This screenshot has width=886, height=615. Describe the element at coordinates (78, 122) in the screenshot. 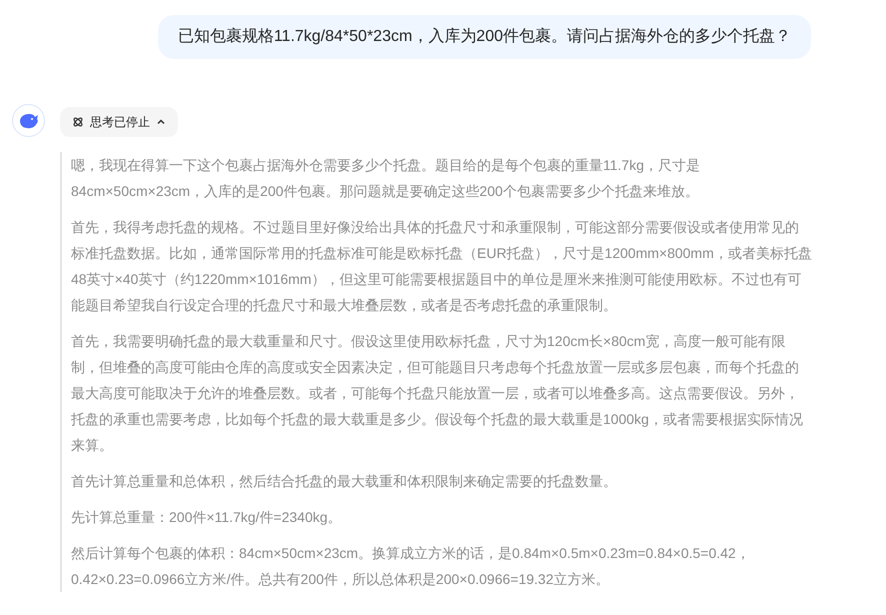

I see `atom-icon` at that location.